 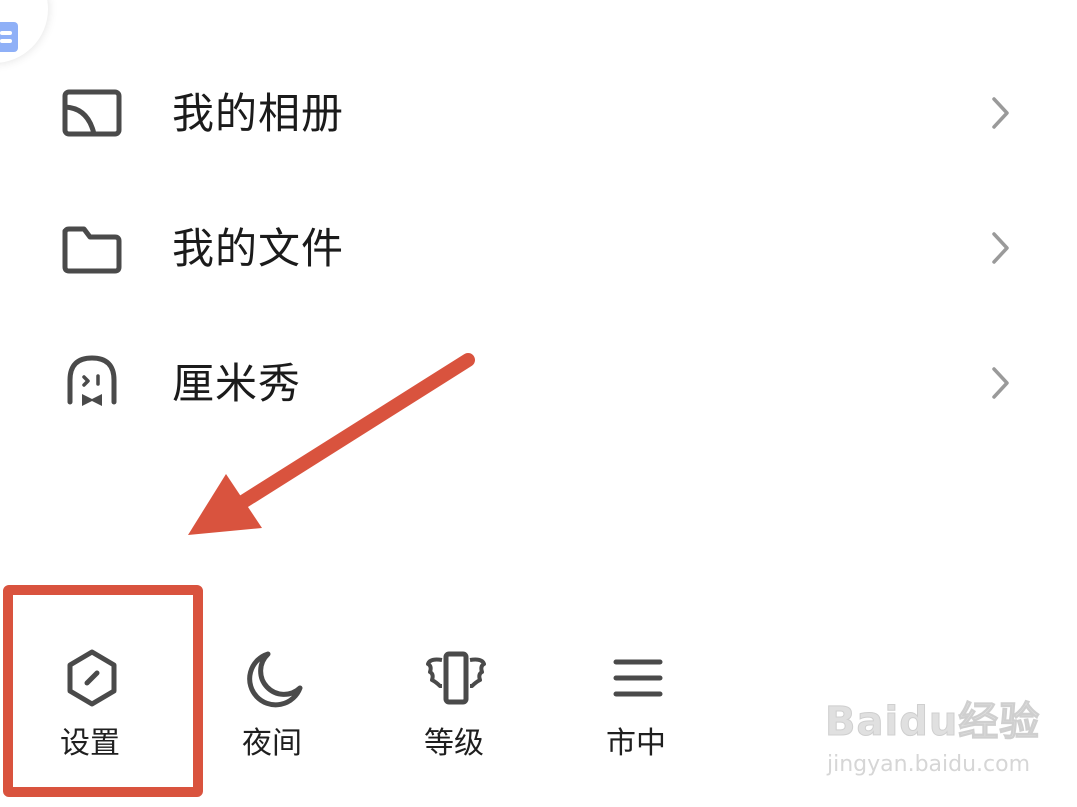 I want to click on menu-item-cmshow: 厘米秀, so click(x=538, y=383).